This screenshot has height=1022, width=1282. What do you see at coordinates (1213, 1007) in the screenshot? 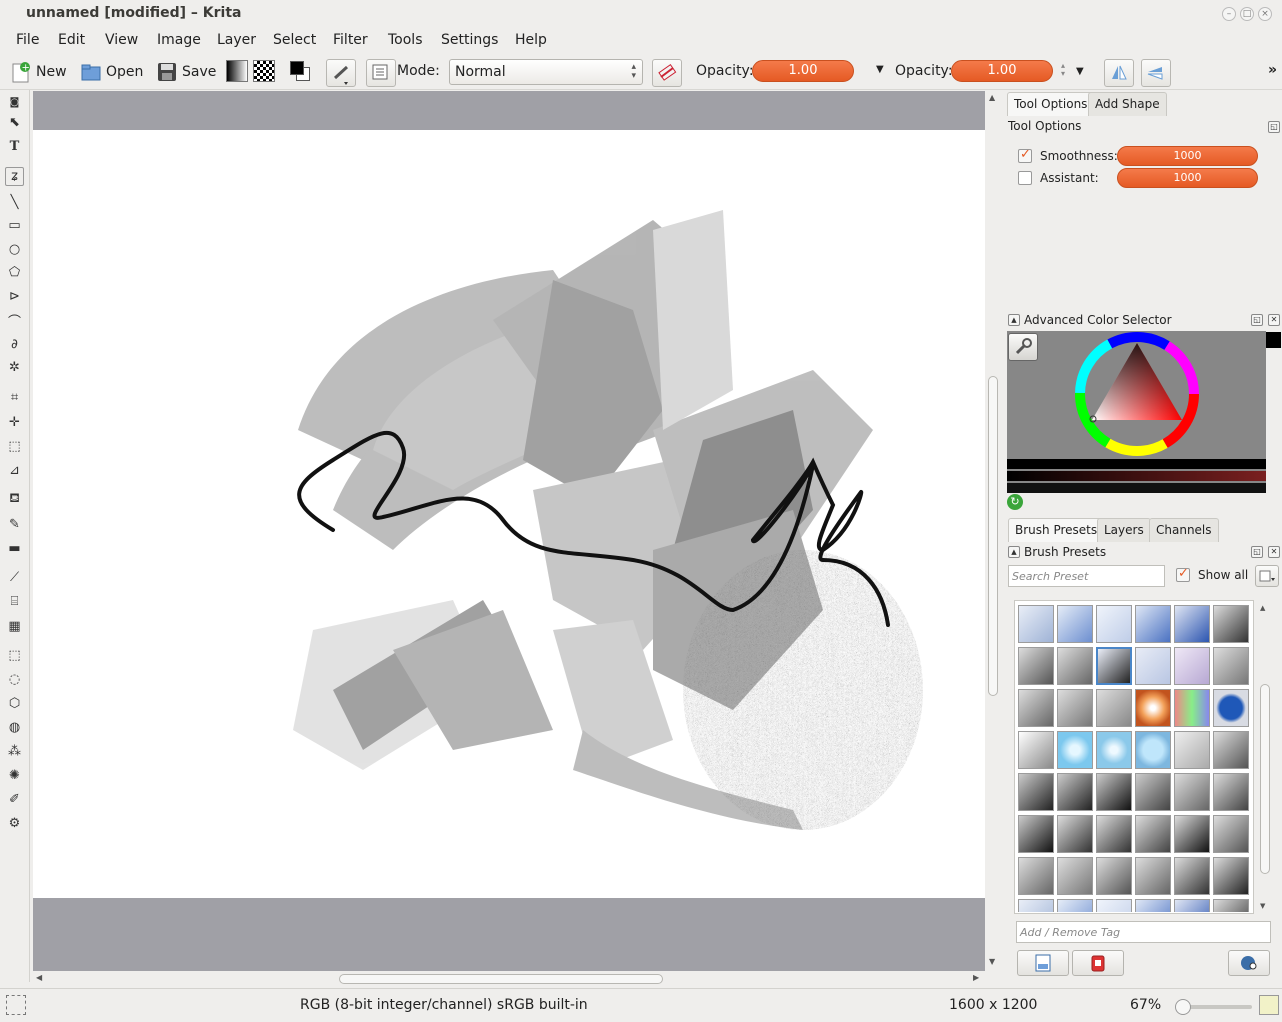
I see `zoom-slider` at bounding box center [1213, 1007].